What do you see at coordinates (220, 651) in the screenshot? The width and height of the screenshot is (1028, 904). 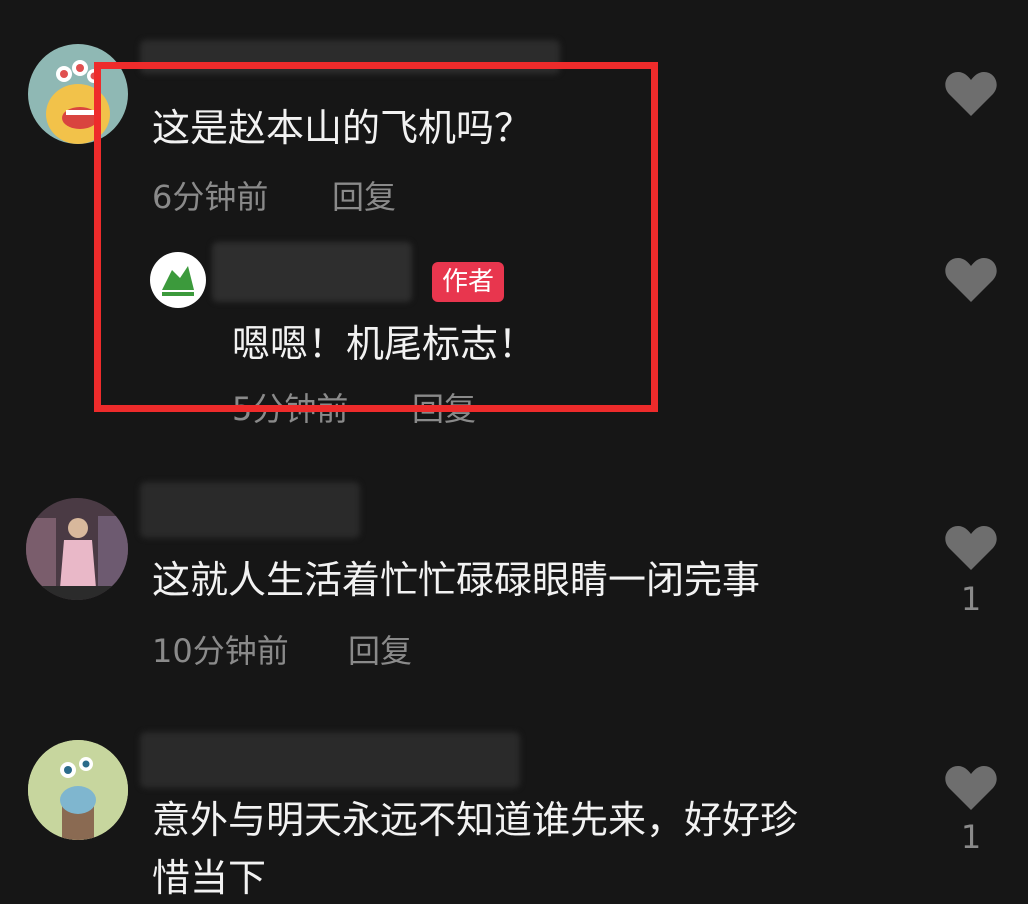 I see `comment-time: 10分钟前` at bounding box center [220, 651].